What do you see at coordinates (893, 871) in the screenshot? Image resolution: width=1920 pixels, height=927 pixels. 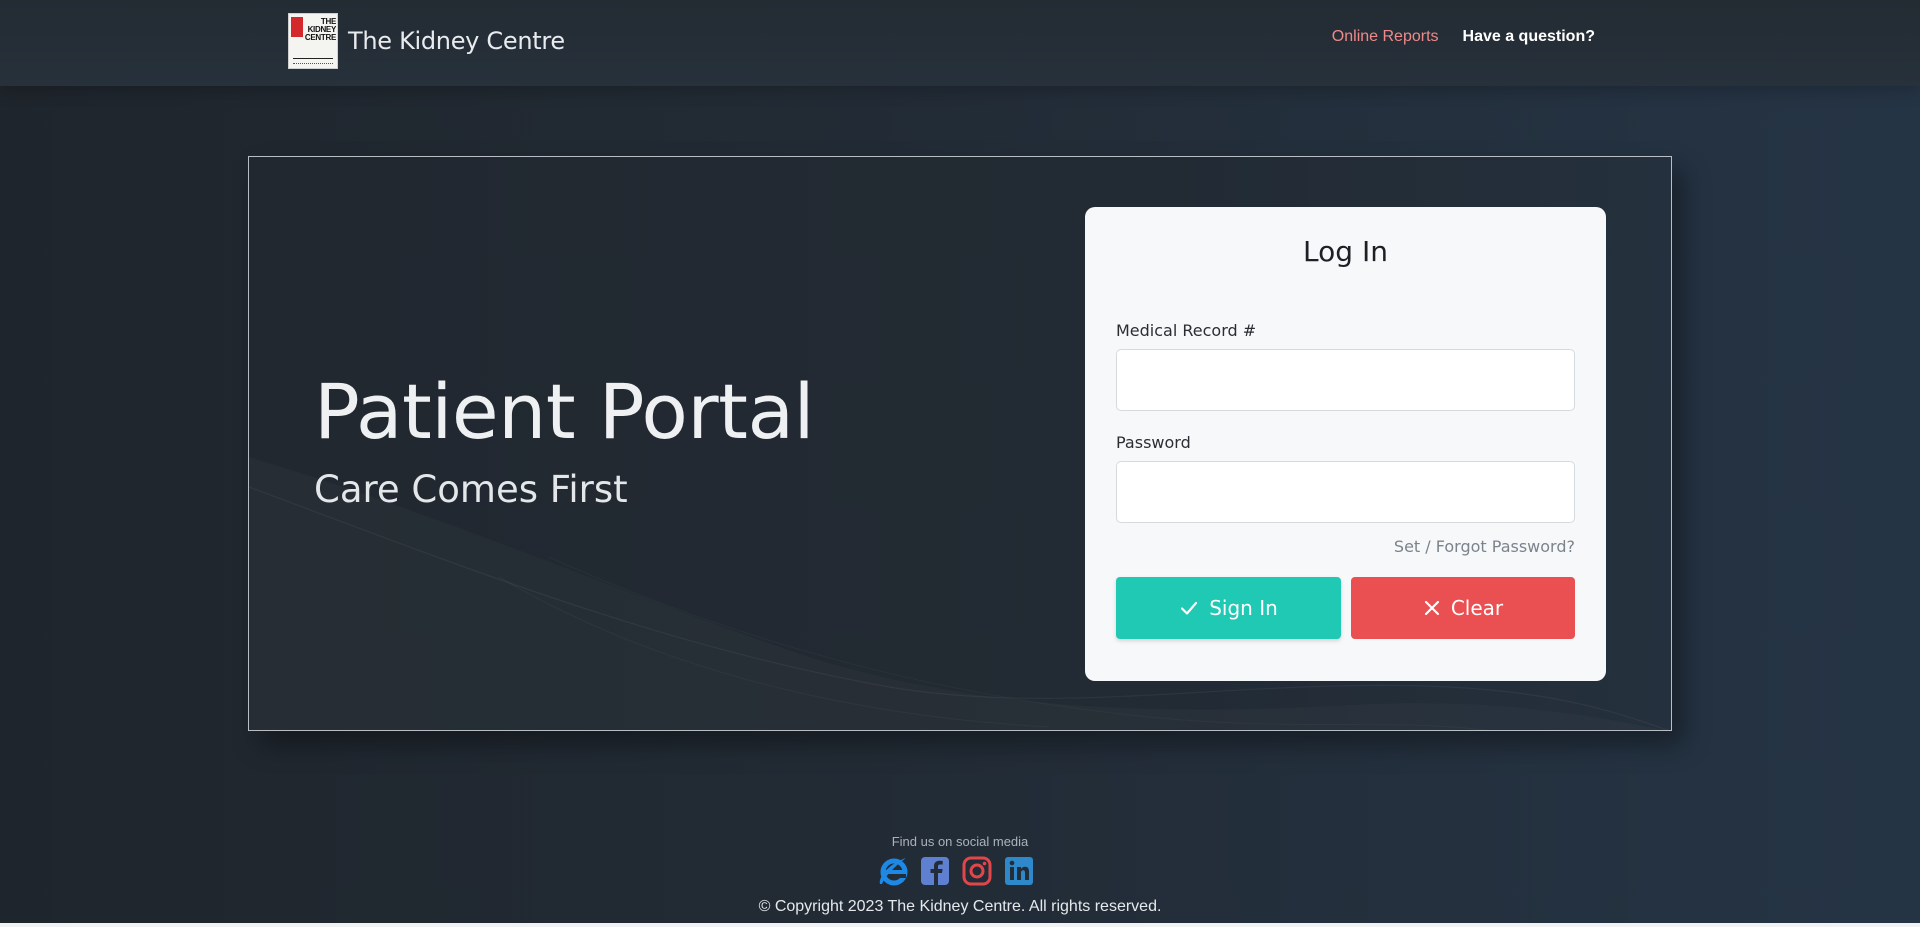 I see `internet-explorer-icon` at bounding box center [893, 871].